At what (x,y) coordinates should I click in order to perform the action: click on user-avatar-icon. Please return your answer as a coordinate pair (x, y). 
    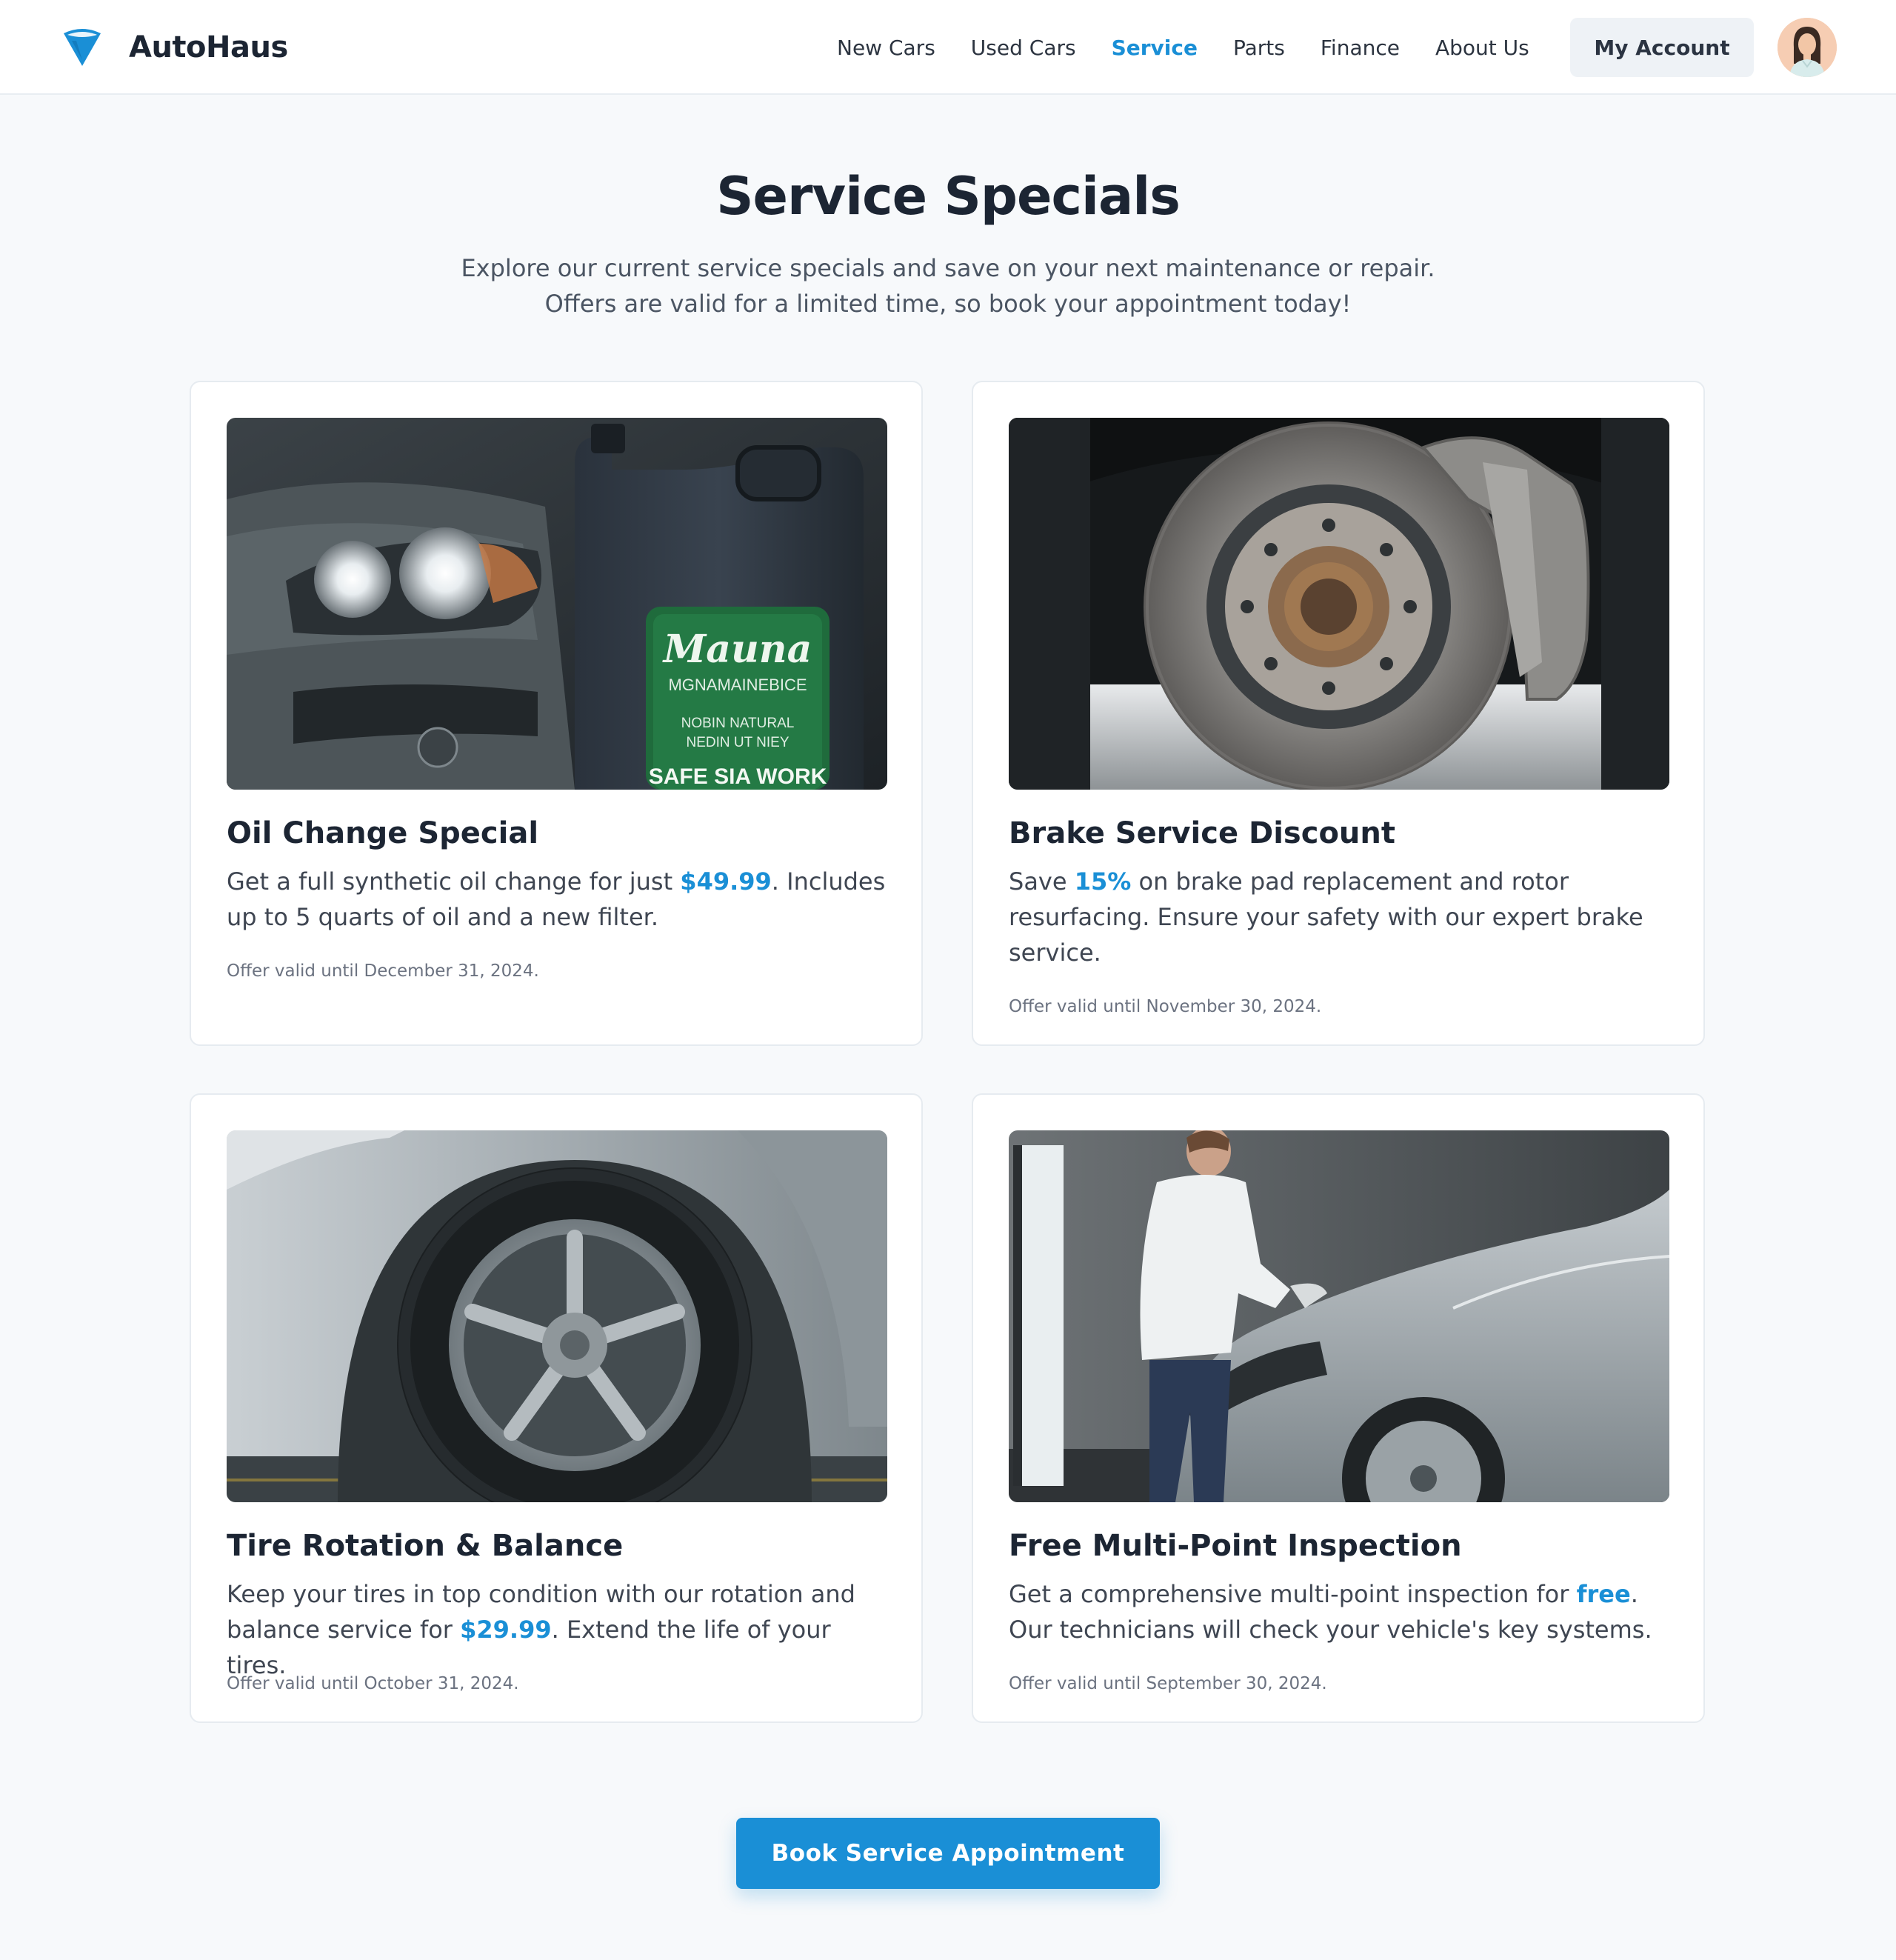
    Looking at the image, I should click on (1807, 47).